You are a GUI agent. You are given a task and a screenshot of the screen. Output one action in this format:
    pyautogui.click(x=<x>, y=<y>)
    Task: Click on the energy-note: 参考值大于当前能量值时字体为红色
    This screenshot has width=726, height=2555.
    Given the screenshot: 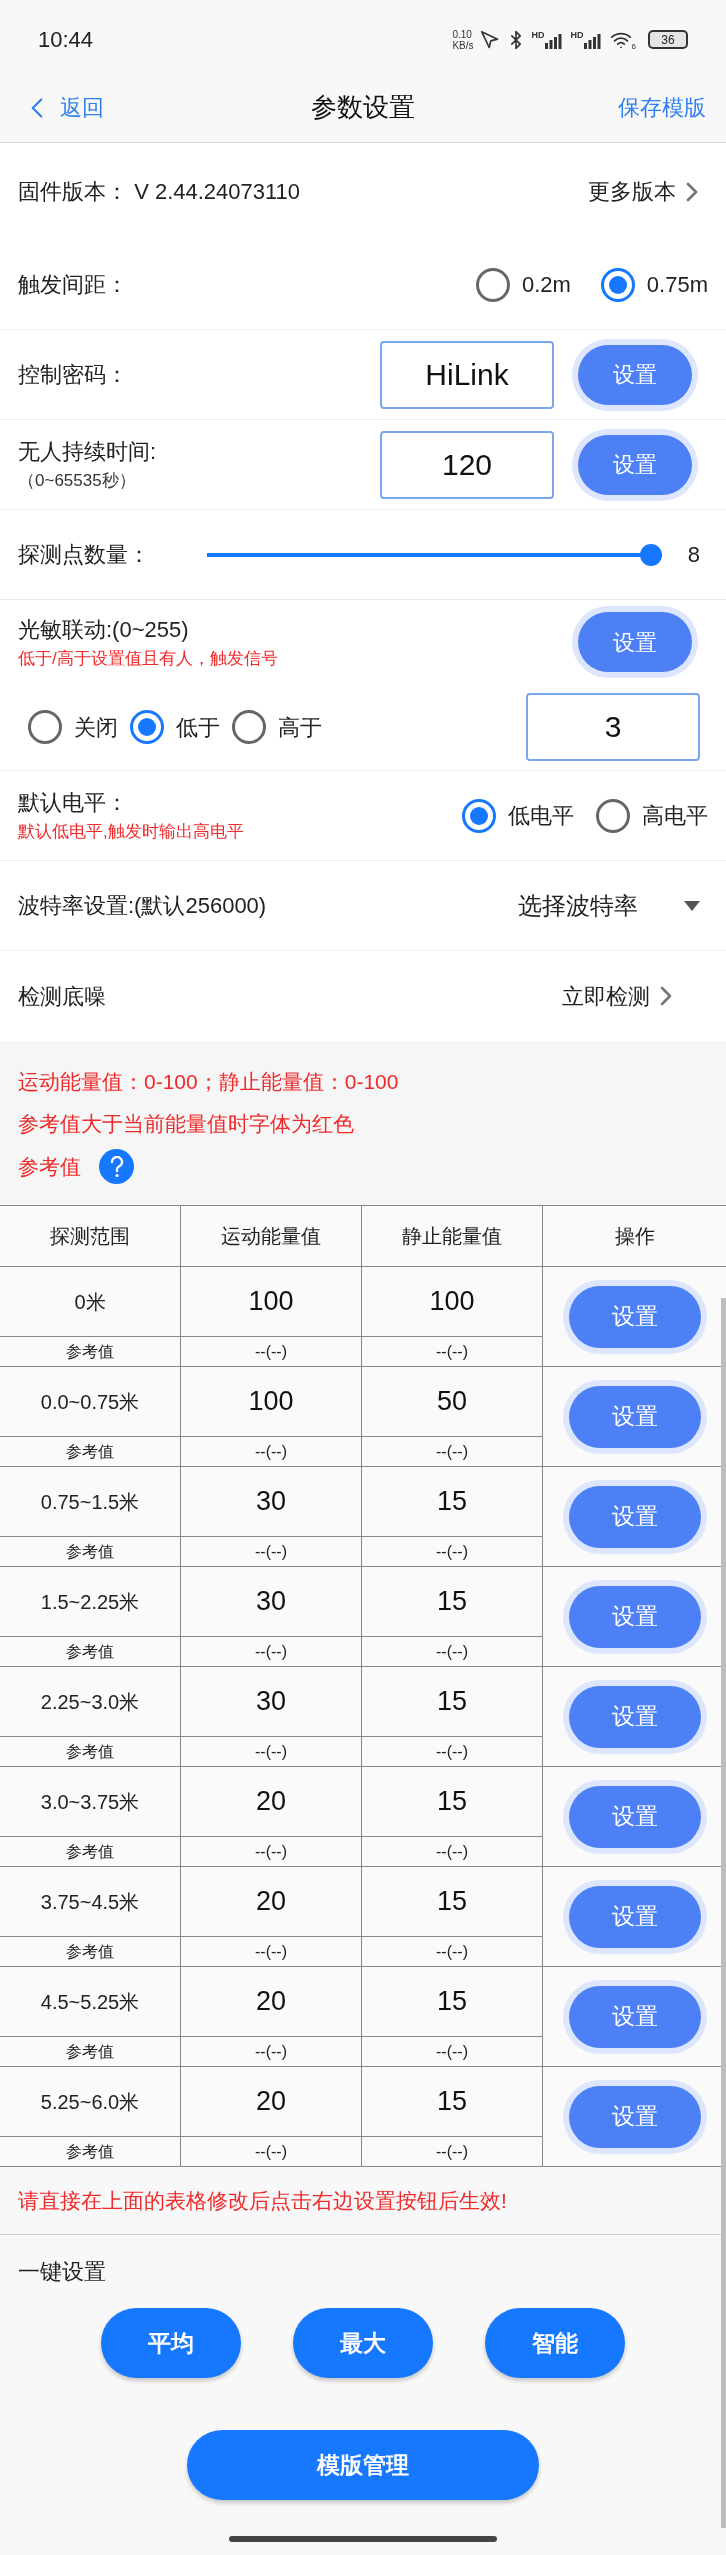 What is the action you would take?
    pyautogui.click(x=186, y=1123)
    